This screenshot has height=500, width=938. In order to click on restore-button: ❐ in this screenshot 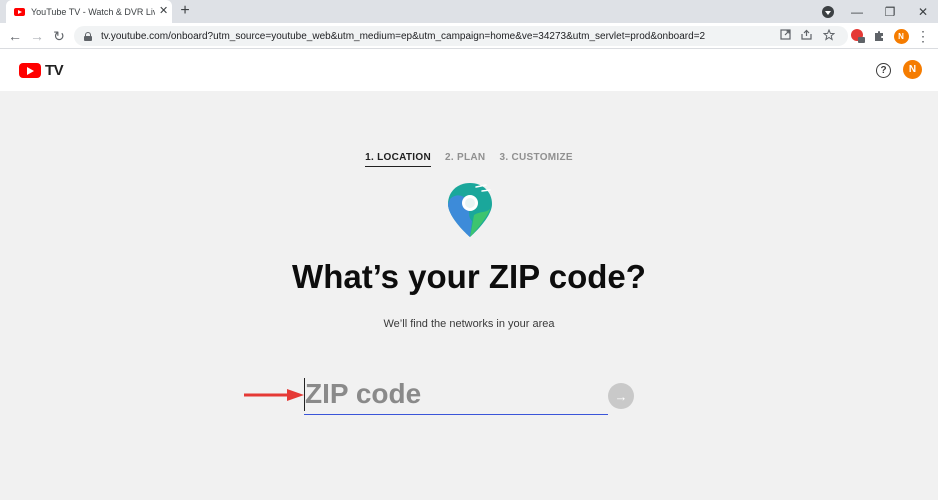, I will do `click(890, 11)`.